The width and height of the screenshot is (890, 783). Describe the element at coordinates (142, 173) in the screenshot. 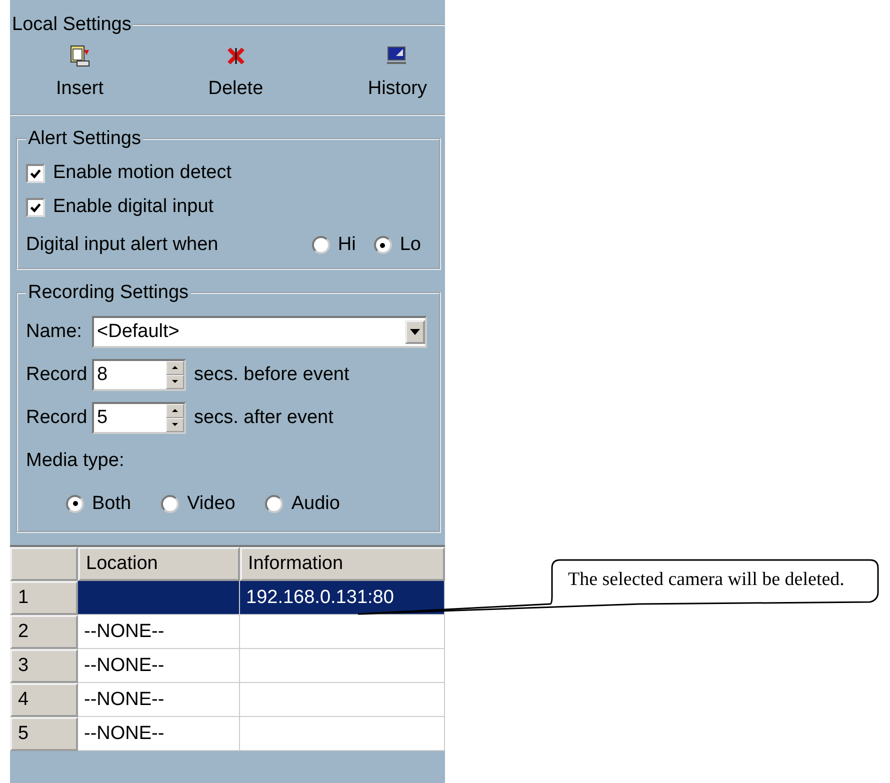

I see `checkbox-label: Enable motion detect` at that location.